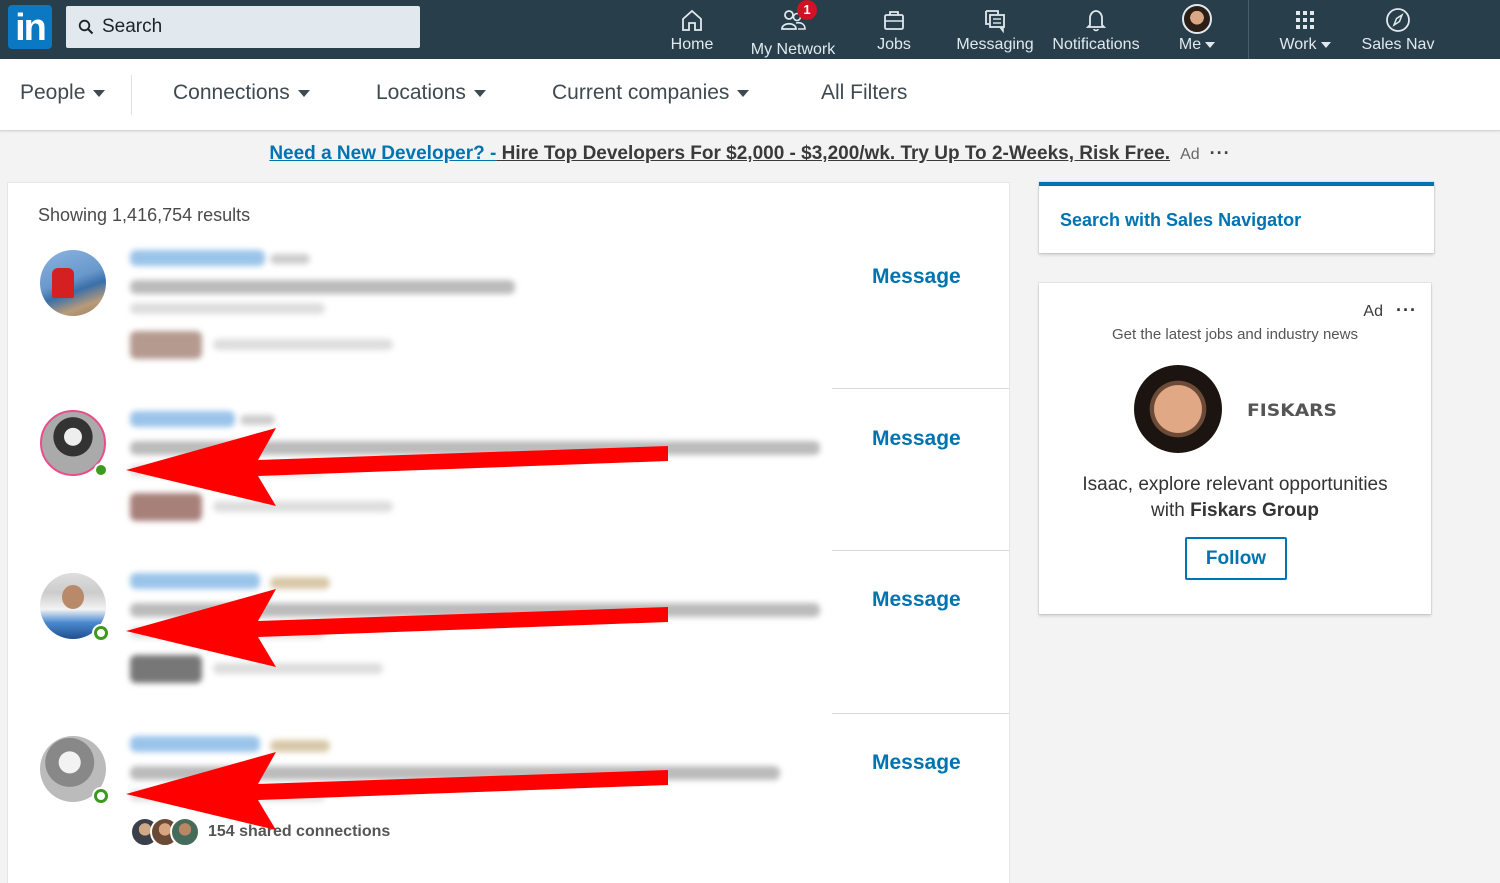  Describe the element at coordinates (382, 153) in the screenshot. I see `ad-headline-link: Need a New Developer? -` at that location.